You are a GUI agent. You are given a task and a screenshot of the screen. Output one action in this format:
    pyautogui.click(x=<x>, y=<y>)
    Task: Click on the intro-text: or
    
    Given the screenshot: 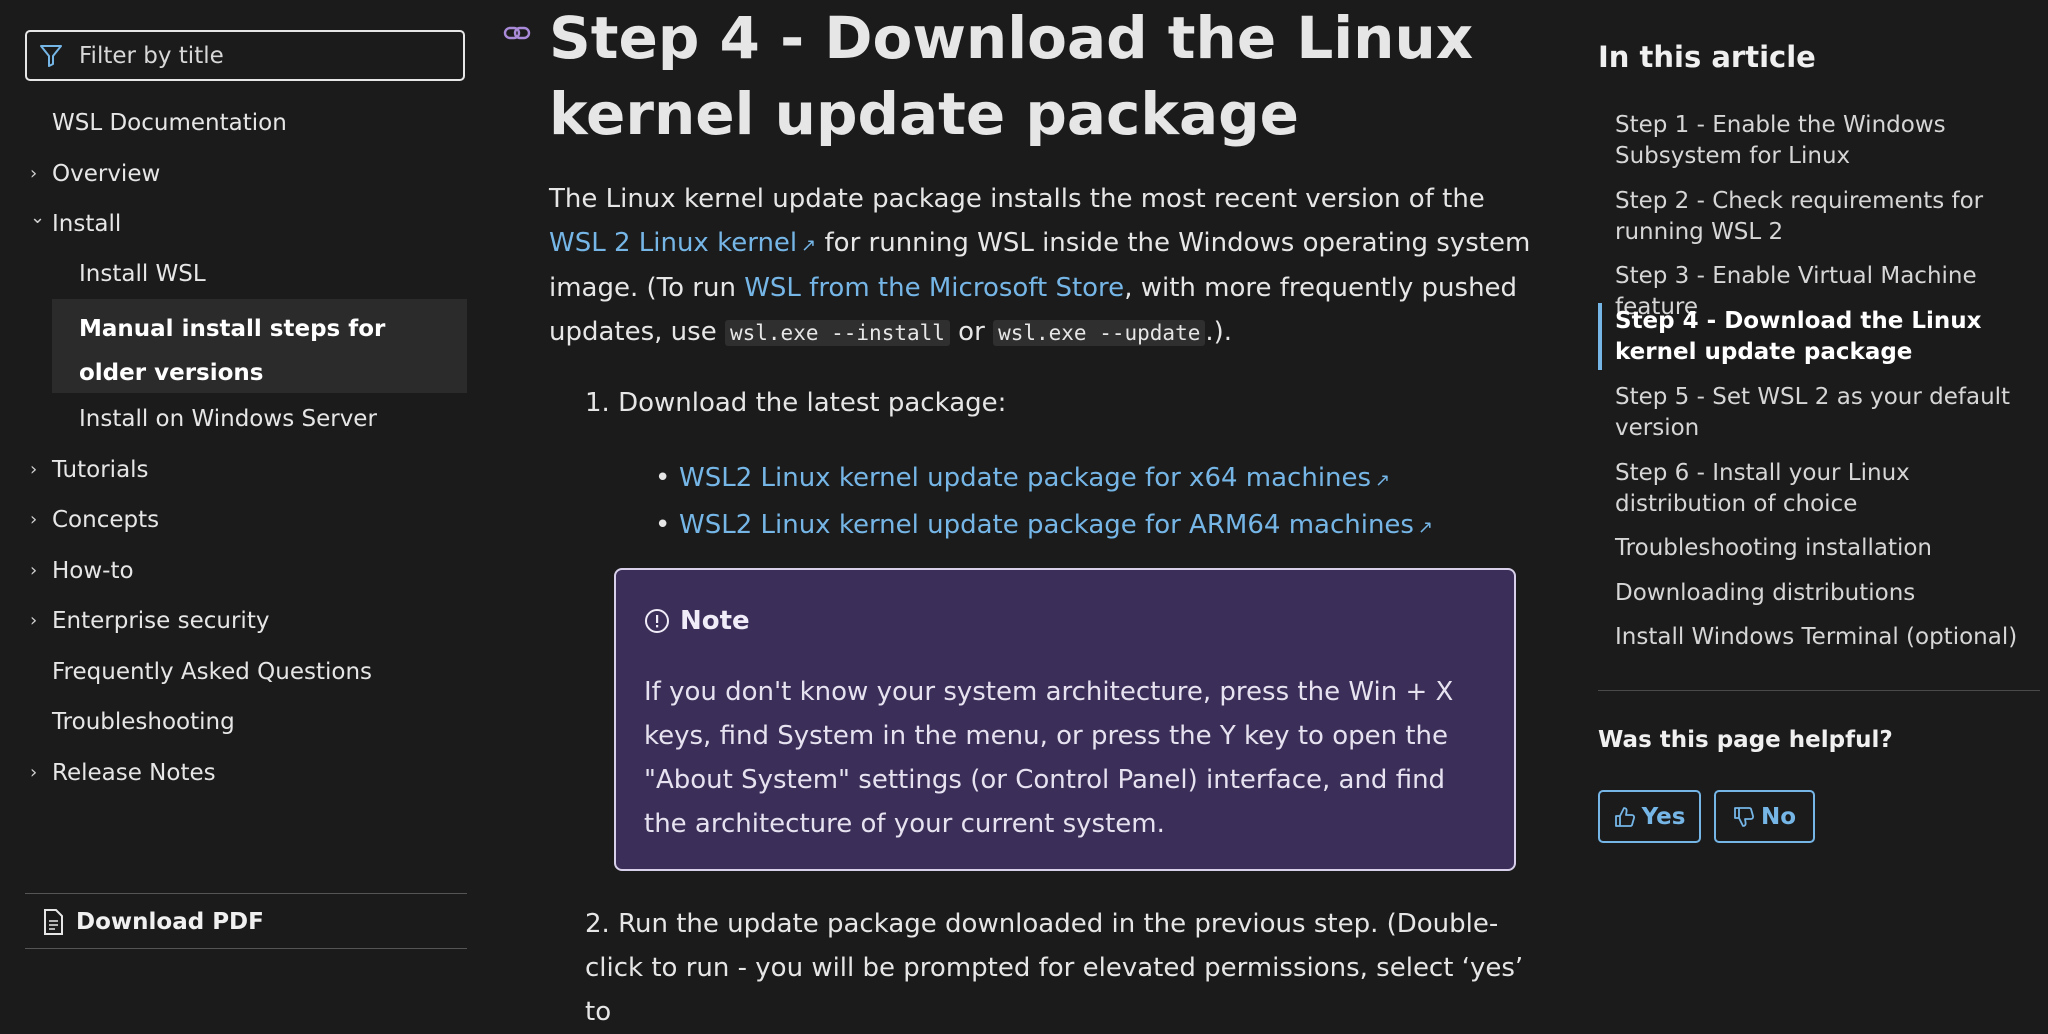 What is the action you would take?
    pyautogui.click(x=971, y=331)
    